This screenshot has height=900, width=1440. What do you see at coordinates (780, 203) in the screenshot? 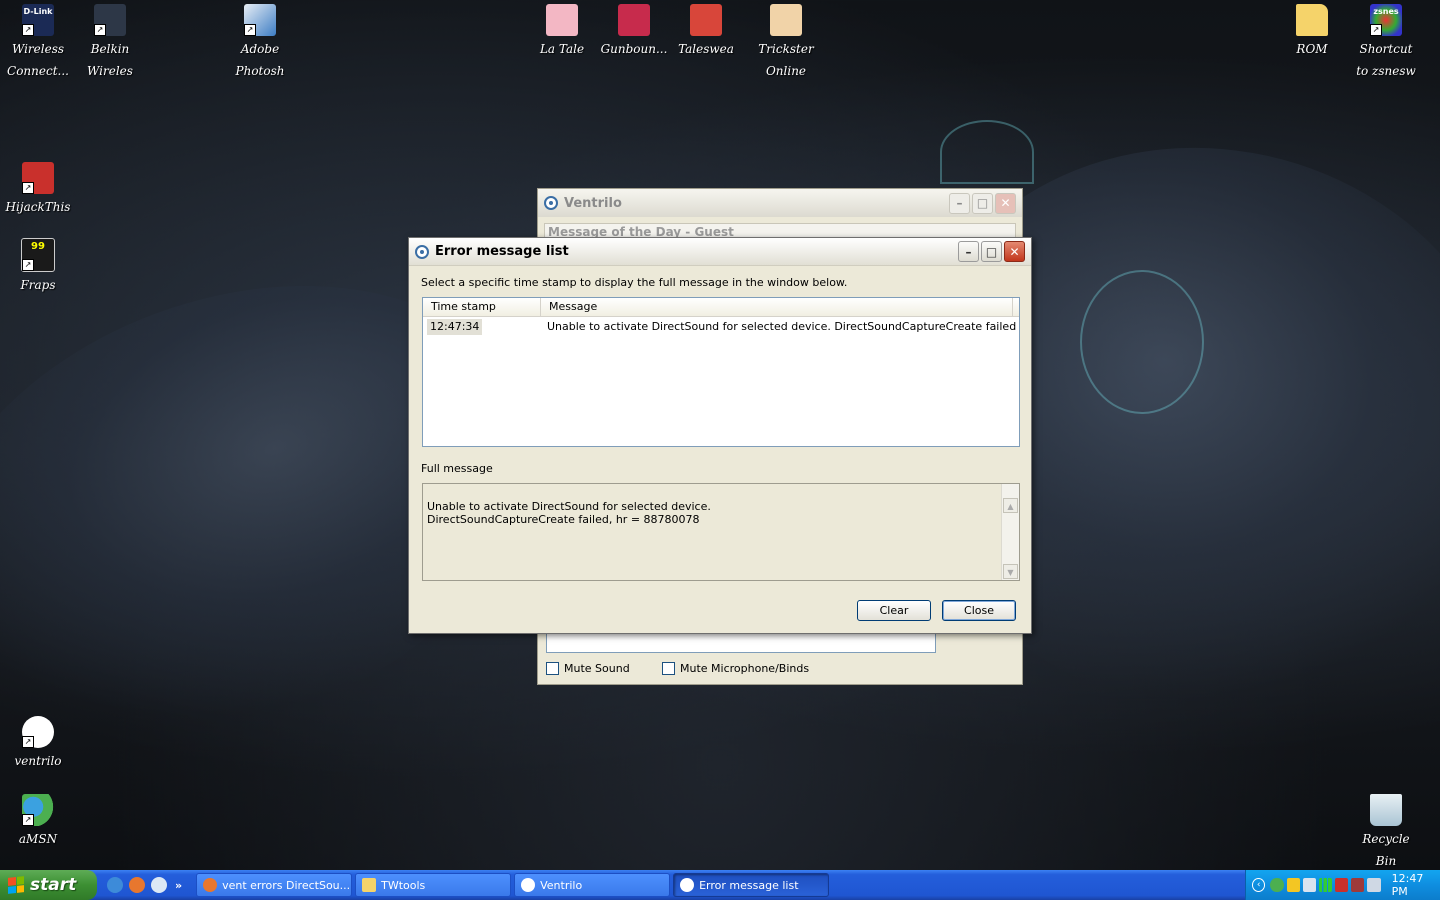
I see `ventrilo-titlebar: Ventrilo – □ ✕` at bounding box center [780, 203].